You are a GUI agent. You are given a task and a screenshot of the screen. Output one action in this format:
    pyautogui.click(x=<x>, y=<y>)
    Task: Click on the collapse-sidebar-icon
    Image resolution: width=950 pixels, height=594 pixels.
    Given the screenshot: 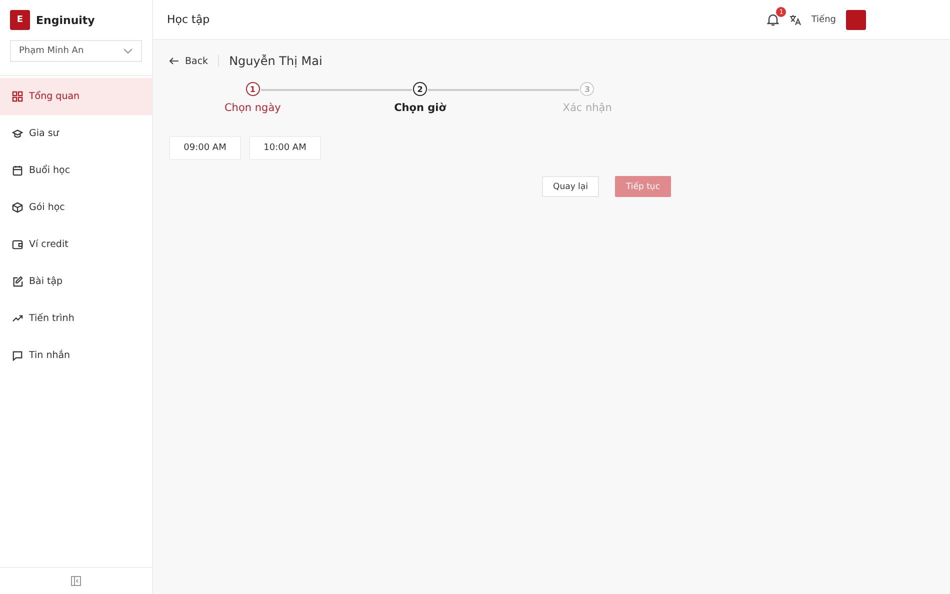 What is the action you would take?
    pyautogui.click(x=76, y=581)
    